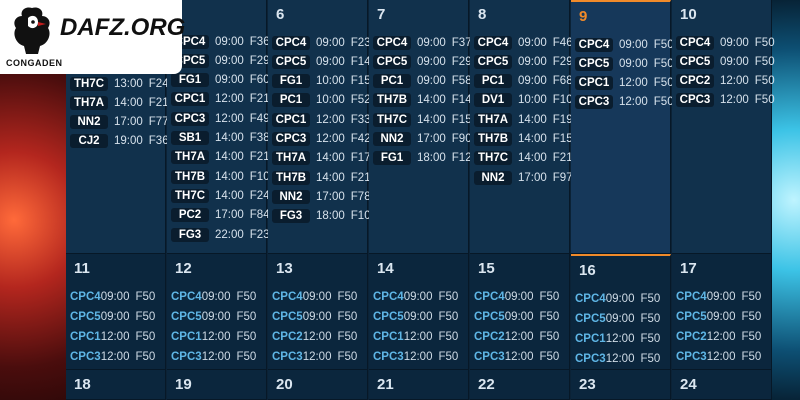 Image resolution: width=800 pixels, height=400 pixels. What do you see at coordinates (526, 100) in the screenshot?
I see `schedule-entry: DV1 10:00 F105` at bounding box center [526, 100].